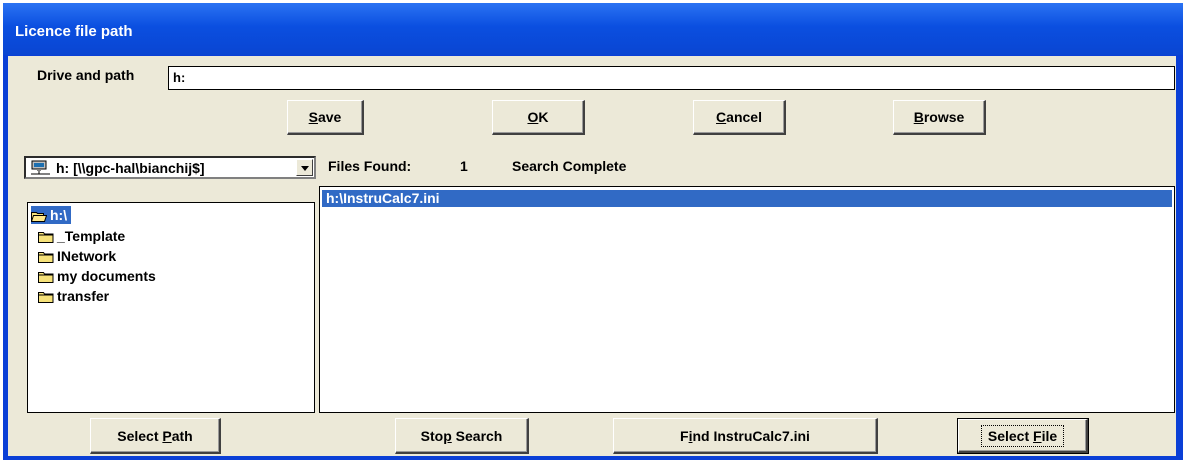 This screenshot has width=1188, height=462. I want to click on title-bar: Licence file path, so click(593, 29).